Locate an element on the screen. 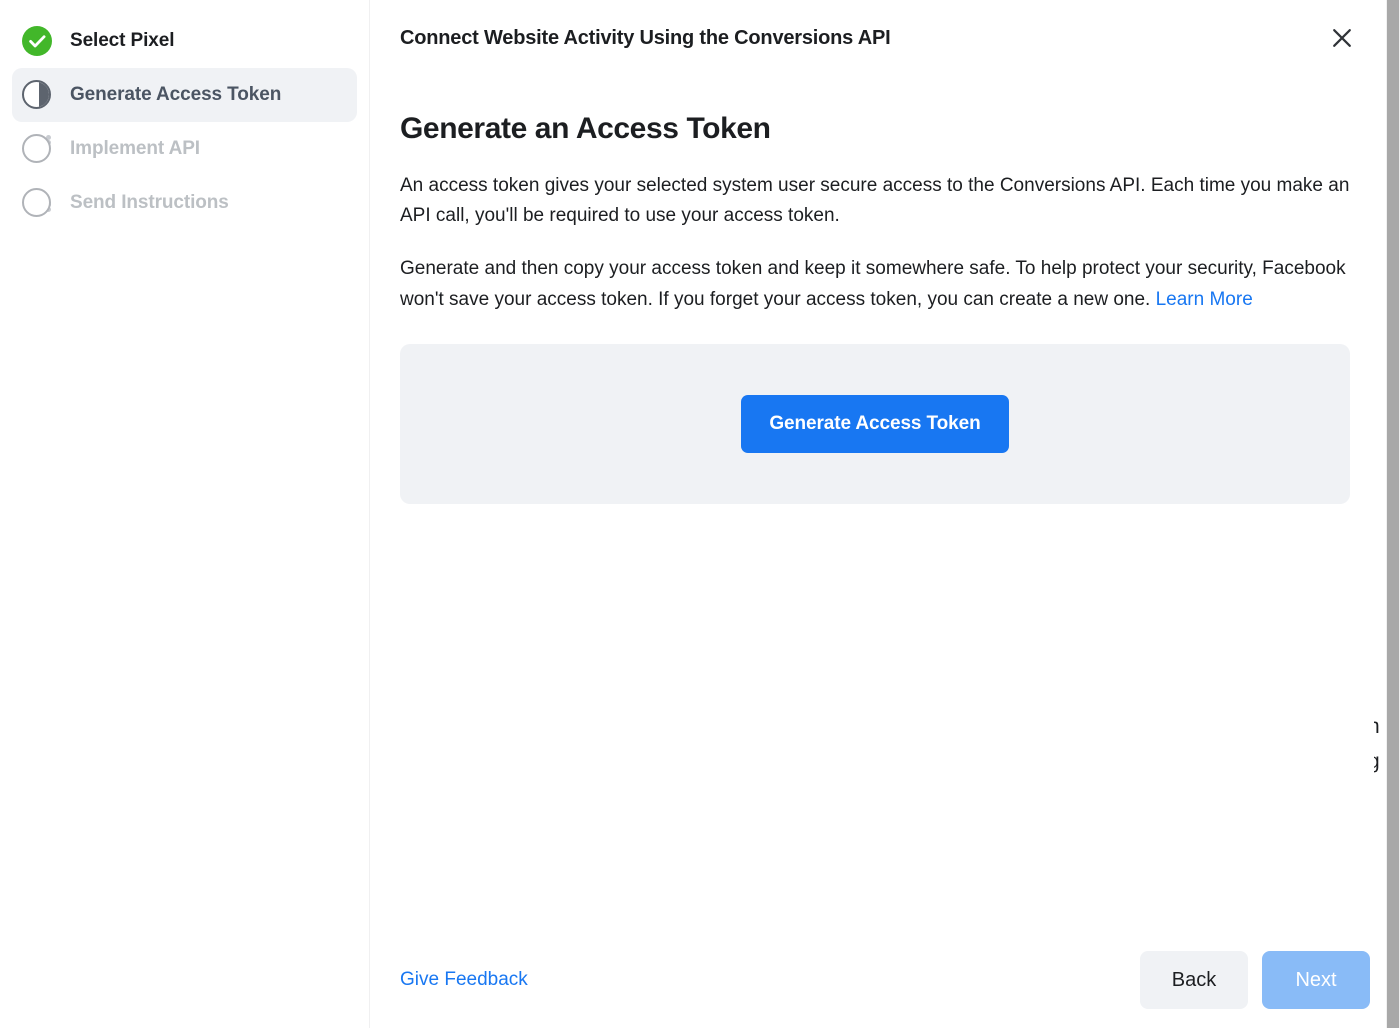 This screenshot has width=1400, height=1028. sidebar-step-label: Generate Access Token is located at coordinates (176, 94).